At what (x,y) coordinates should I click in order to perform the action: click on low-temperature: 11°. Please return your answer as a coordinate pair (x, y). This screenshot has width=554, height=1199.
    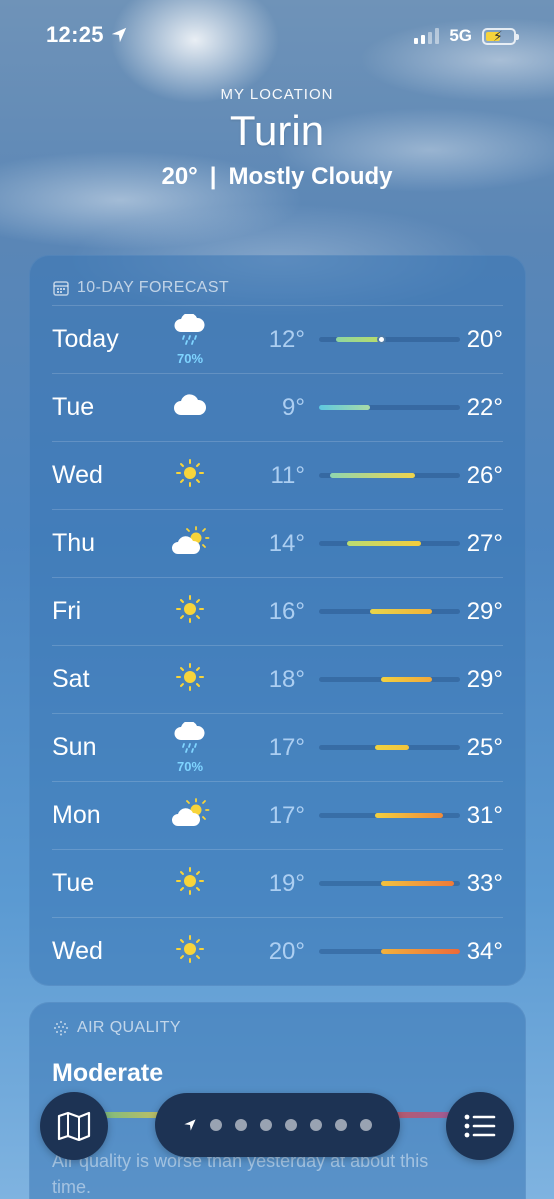
    Looking at the image, I should click on (287, 475).